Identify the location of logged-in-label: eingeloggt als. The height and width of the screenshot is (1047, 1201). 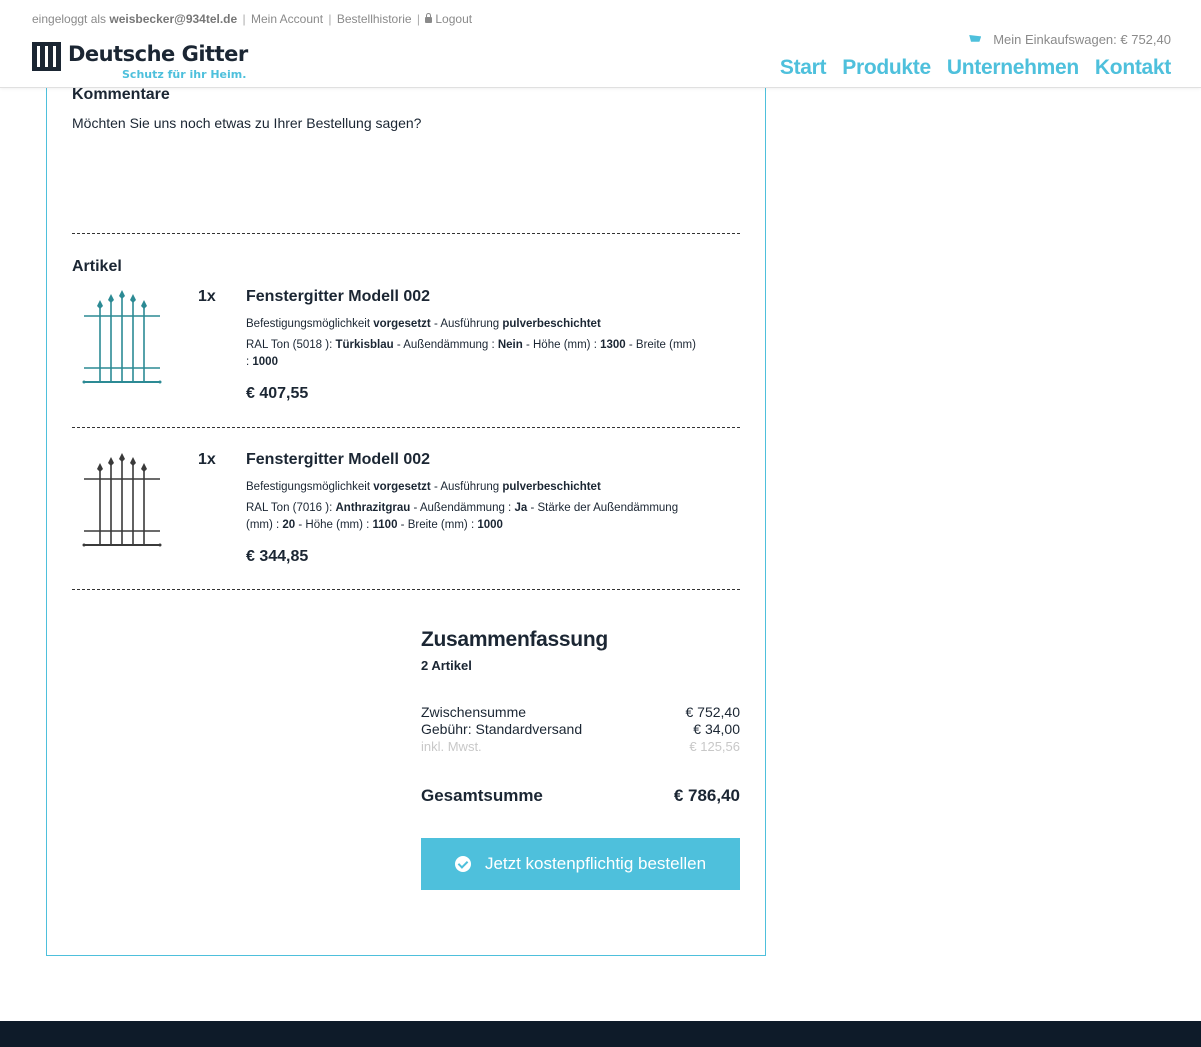
(69, 19).